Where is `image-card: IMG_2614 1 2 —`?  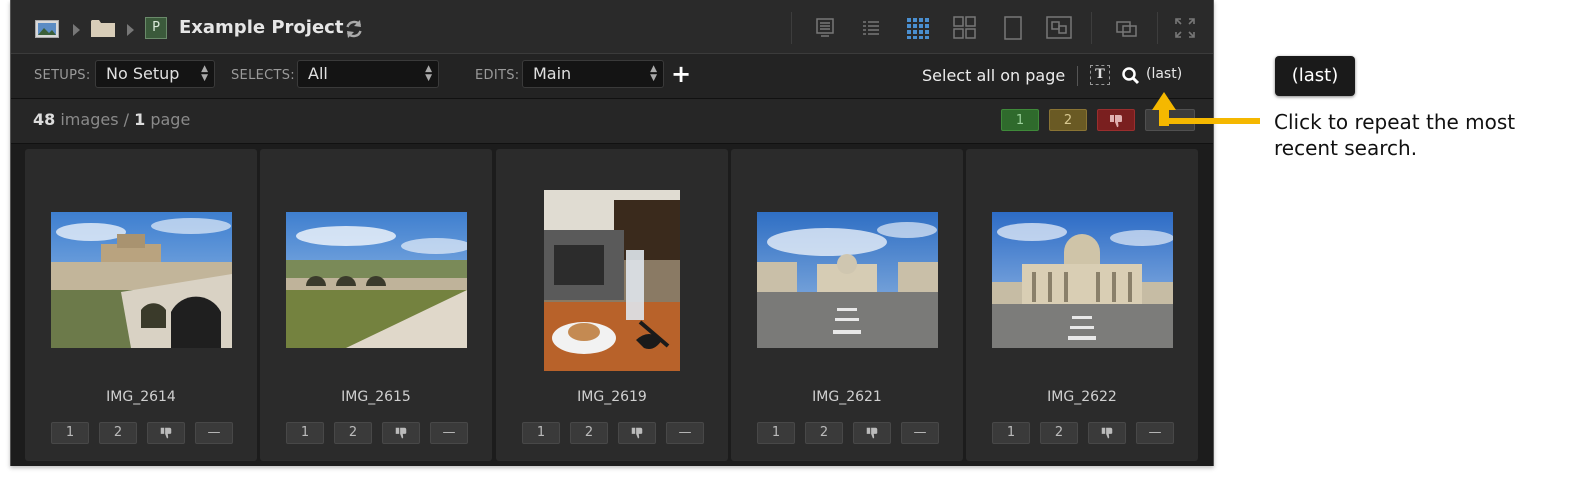 image-card: IMG_2614 1 2 — is located at coordinates (141, 305).